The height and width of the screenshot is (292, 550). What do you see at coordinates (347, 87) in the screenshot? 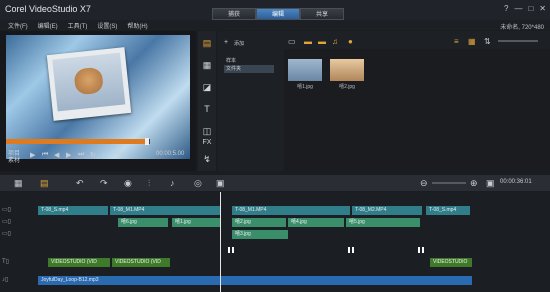
I see `library-thumb-label: 嘻2.jpg` at bounding box center [347, 87].